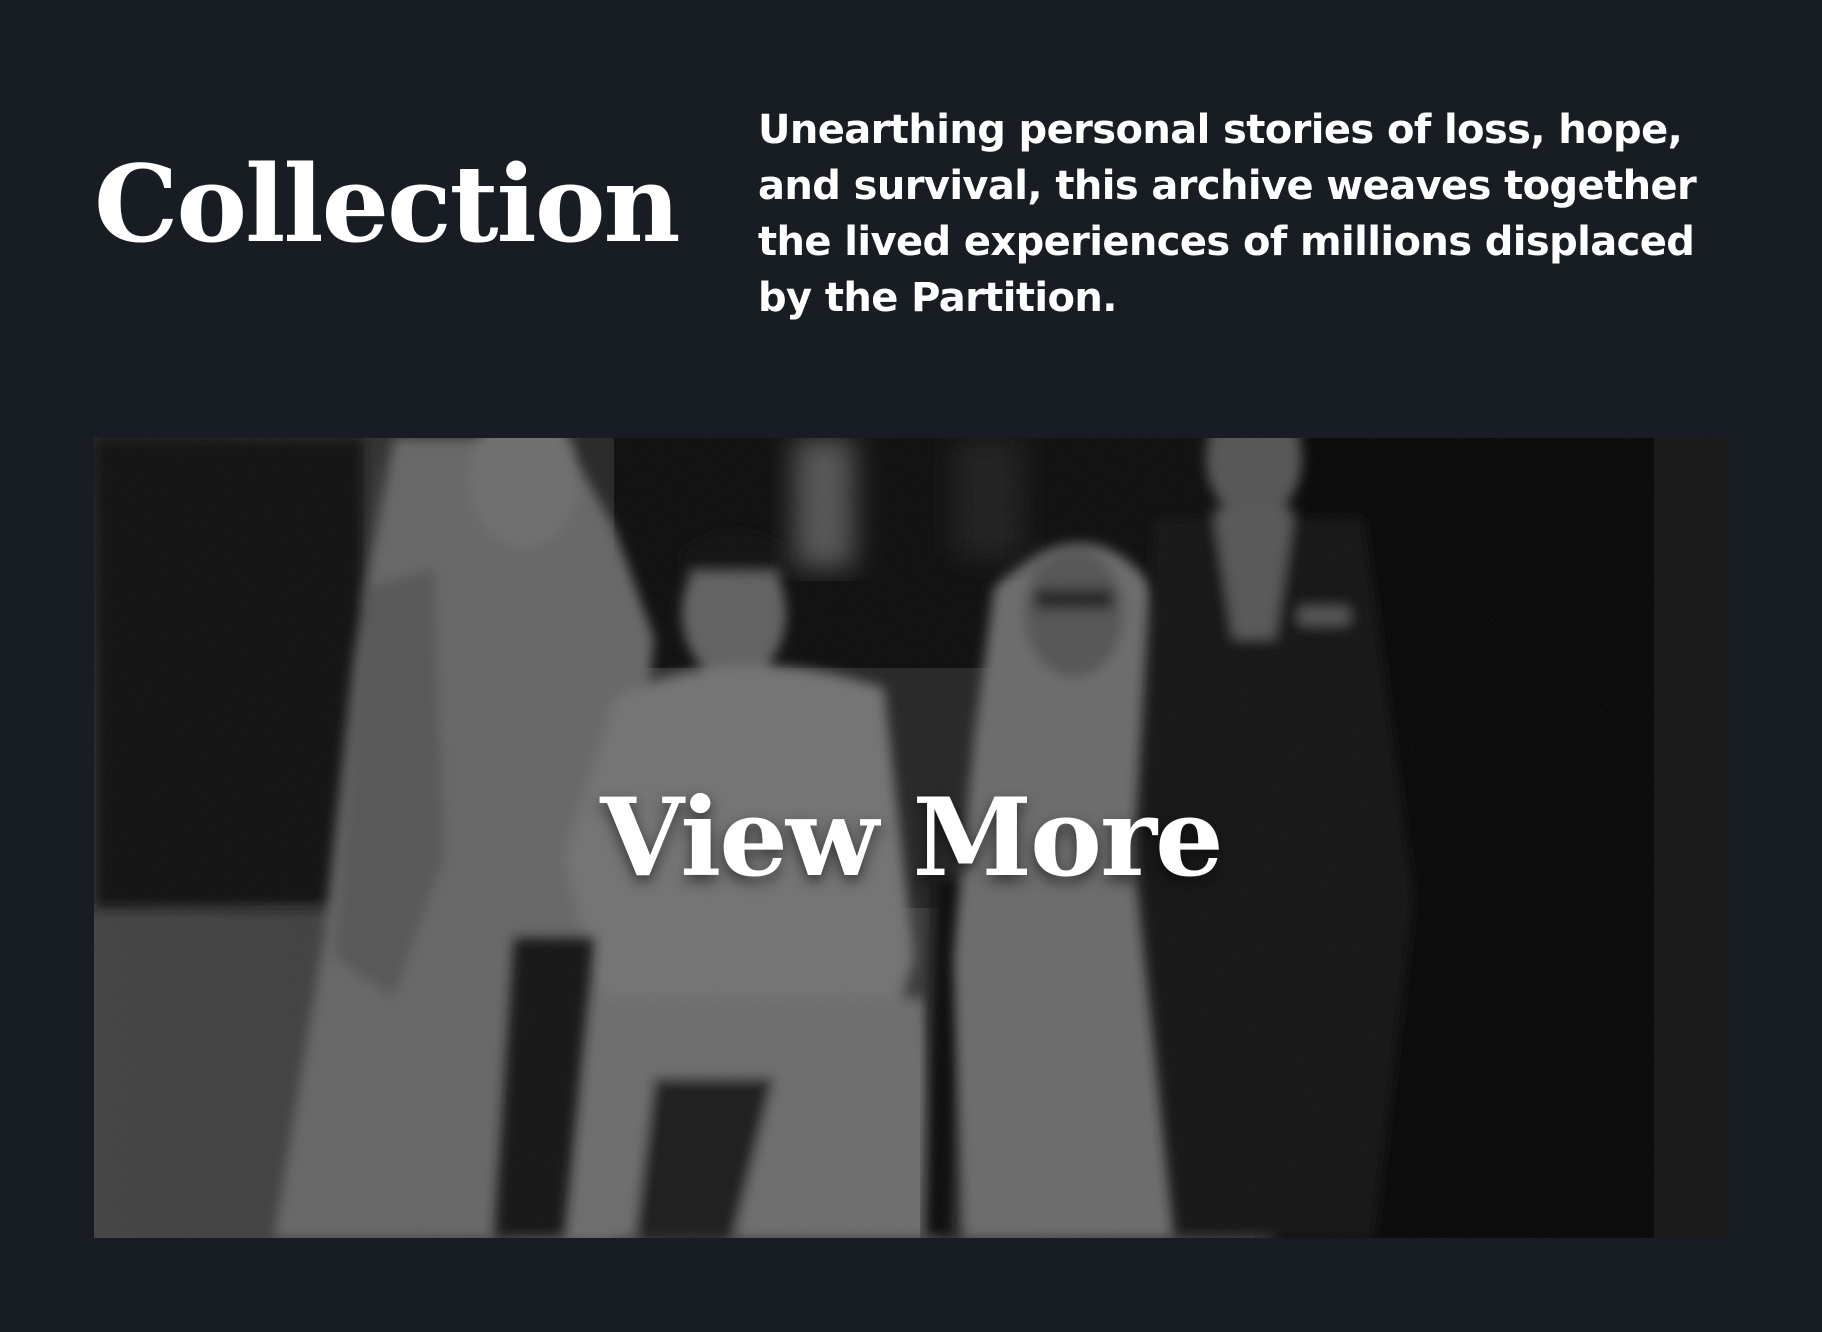  I want to click on section-title: Collection, so click(387, 203).